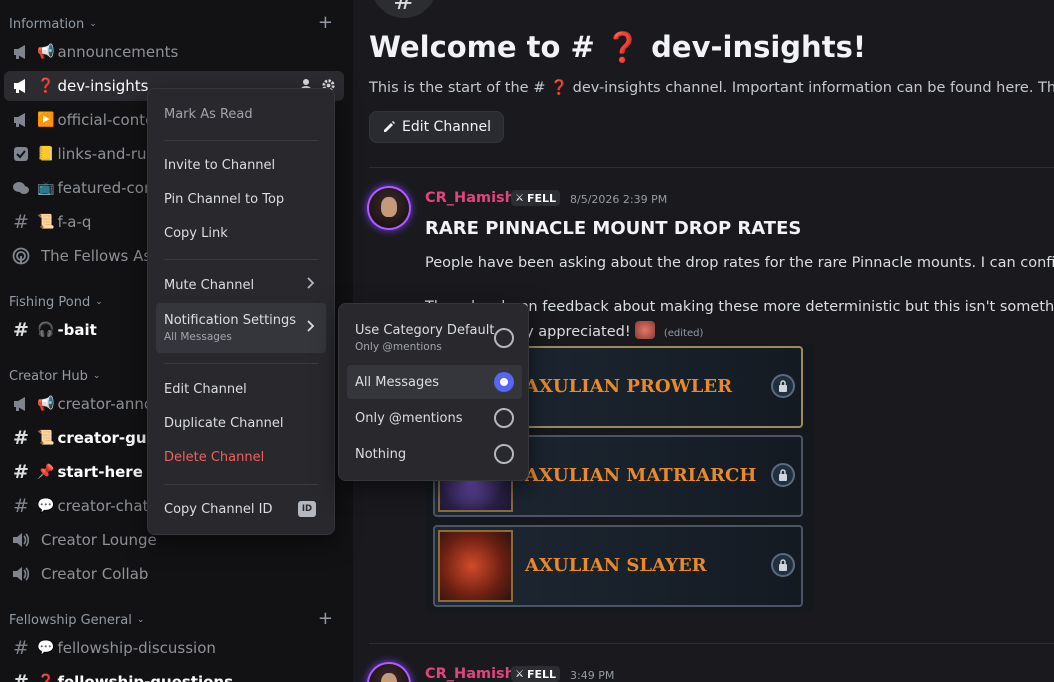 The width and height of the screenshot is (1054, 682). I want to click on option-only-mentions: Only @mentions, so click(434, 418).